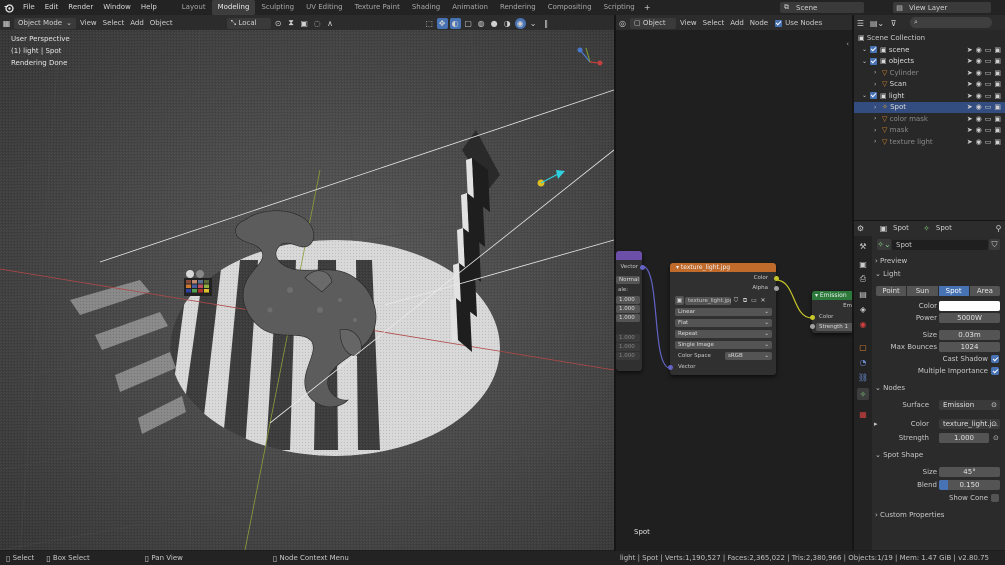 This screenshot has height=565, width=1005. Describe the element at coordinates (233, 7) in the screenshot. I see `tab-modeling: Modeling` at that location.